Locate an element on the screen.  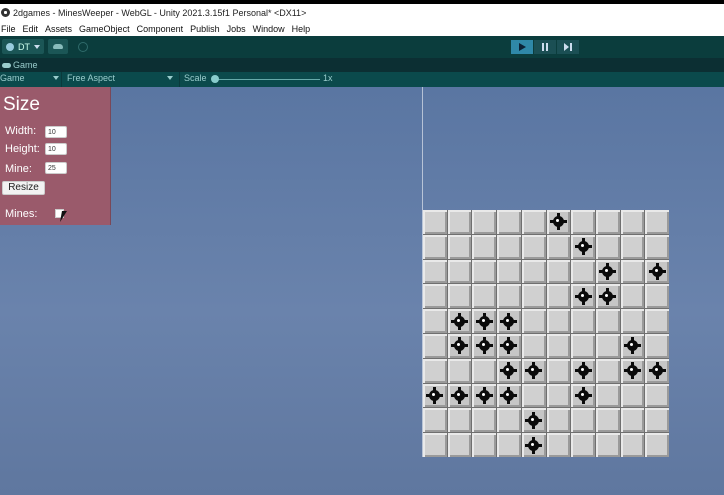
account-dropdown: DT is located at coordinates (23, 46).